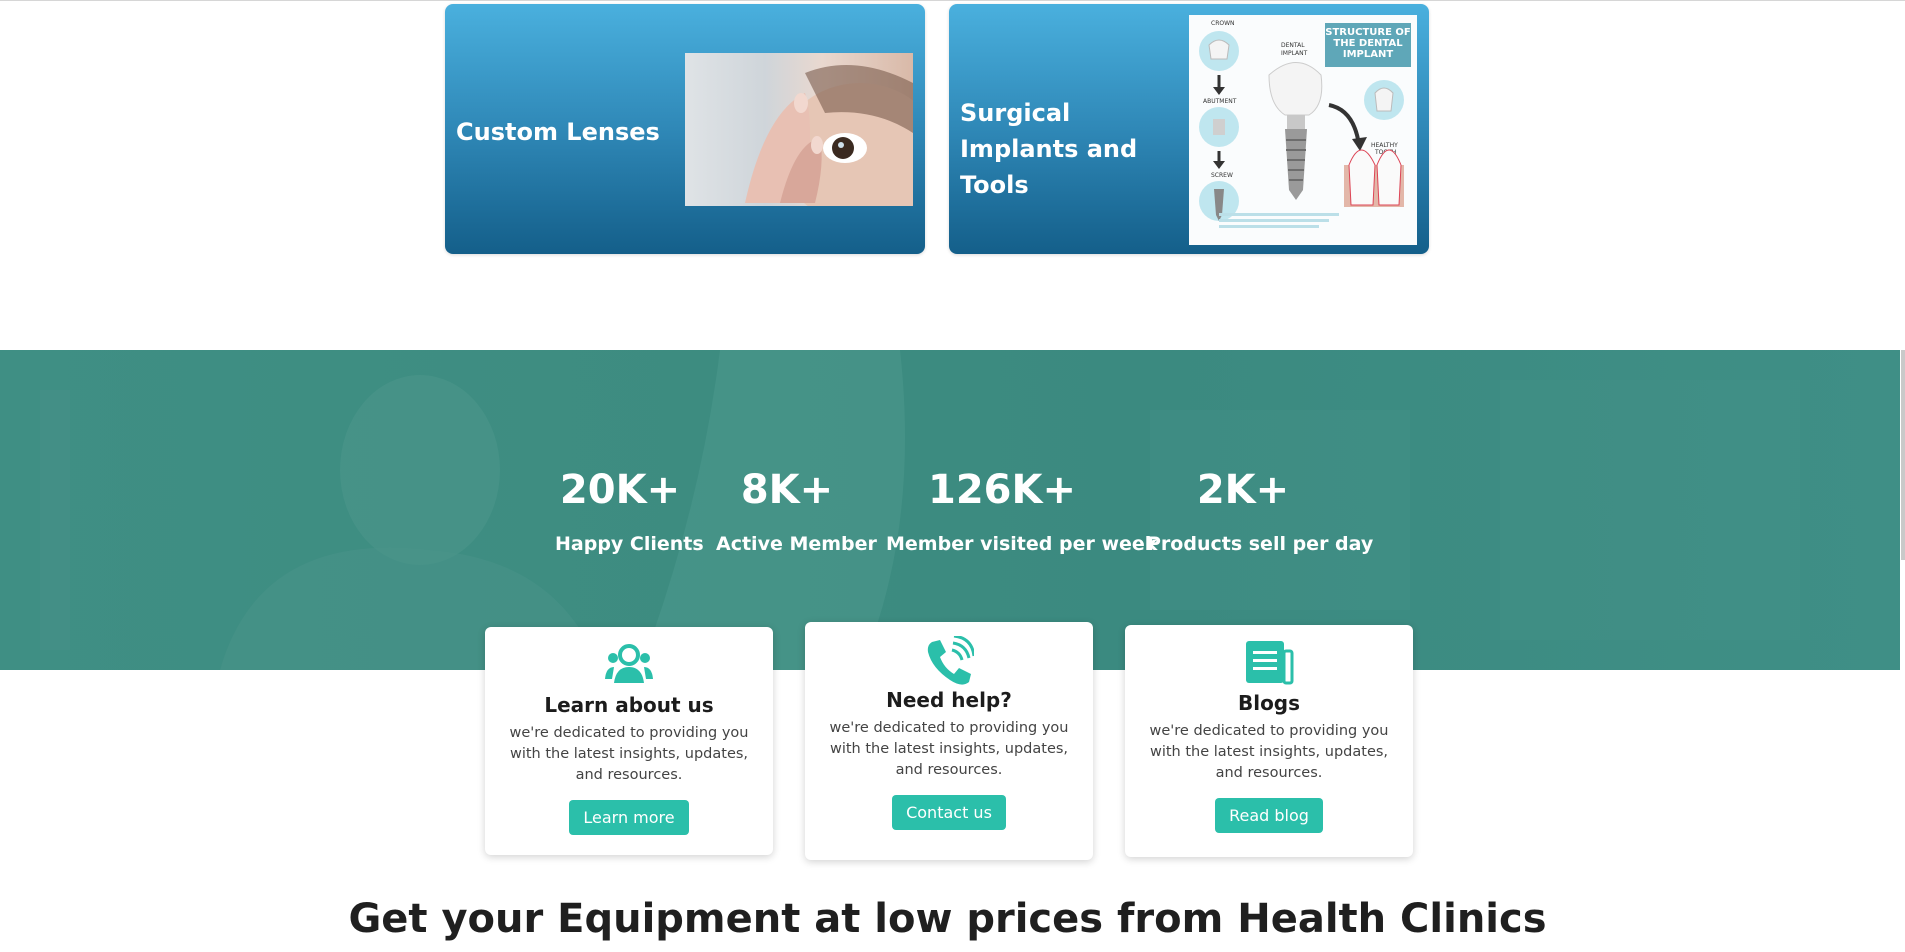  What do you see at coordinates (558, 132) in the screenshot?
I see `category-title: Custom Lenses` at bounding box center [558, 132].